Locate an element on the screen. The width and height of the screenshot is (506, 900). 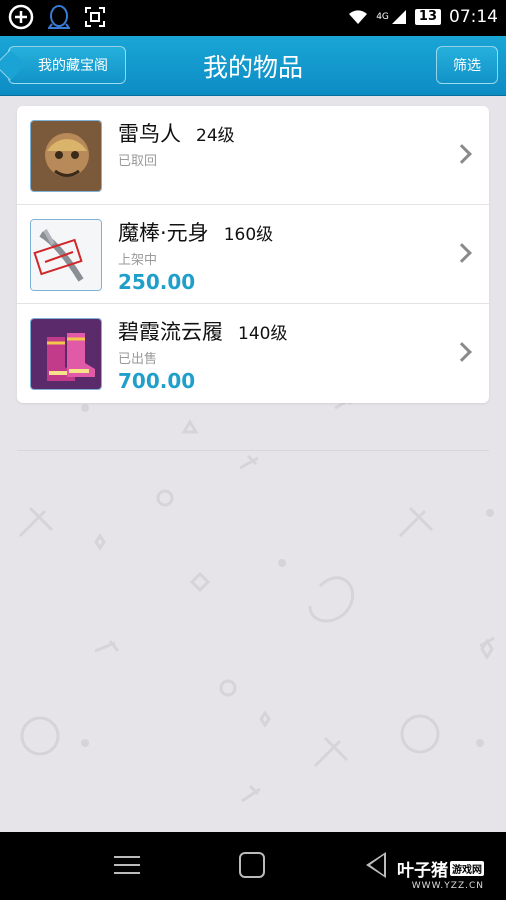
back-triangle-icon is located at coordinates (376, 865).